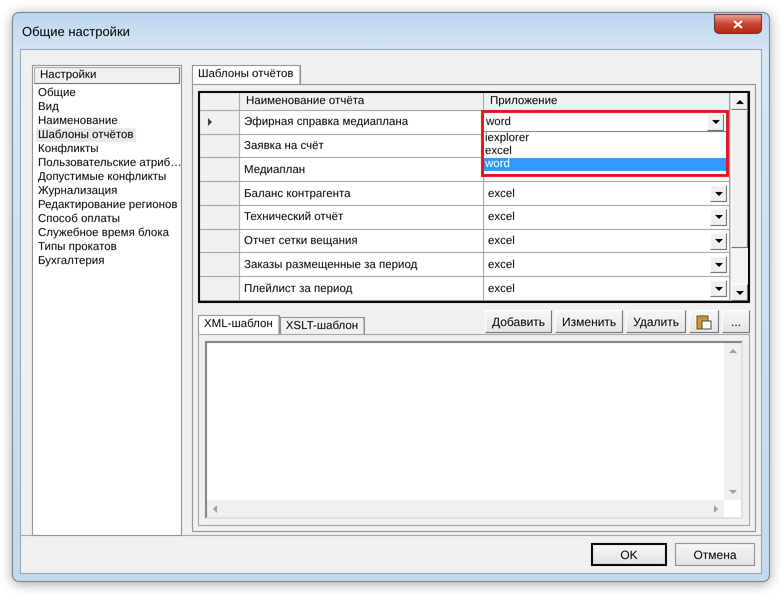 The image size is (782, 594). I want to click on left-arrow-icon, so click(215, 508).